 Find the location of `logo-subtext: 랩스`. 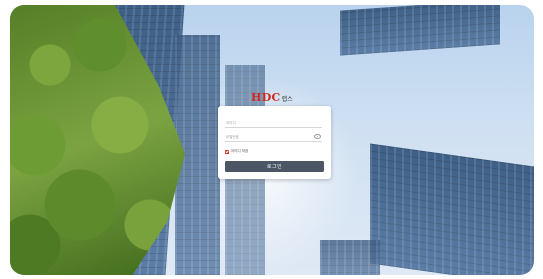

logo-subtext: 랩스 is located at coordinates (287, 99).